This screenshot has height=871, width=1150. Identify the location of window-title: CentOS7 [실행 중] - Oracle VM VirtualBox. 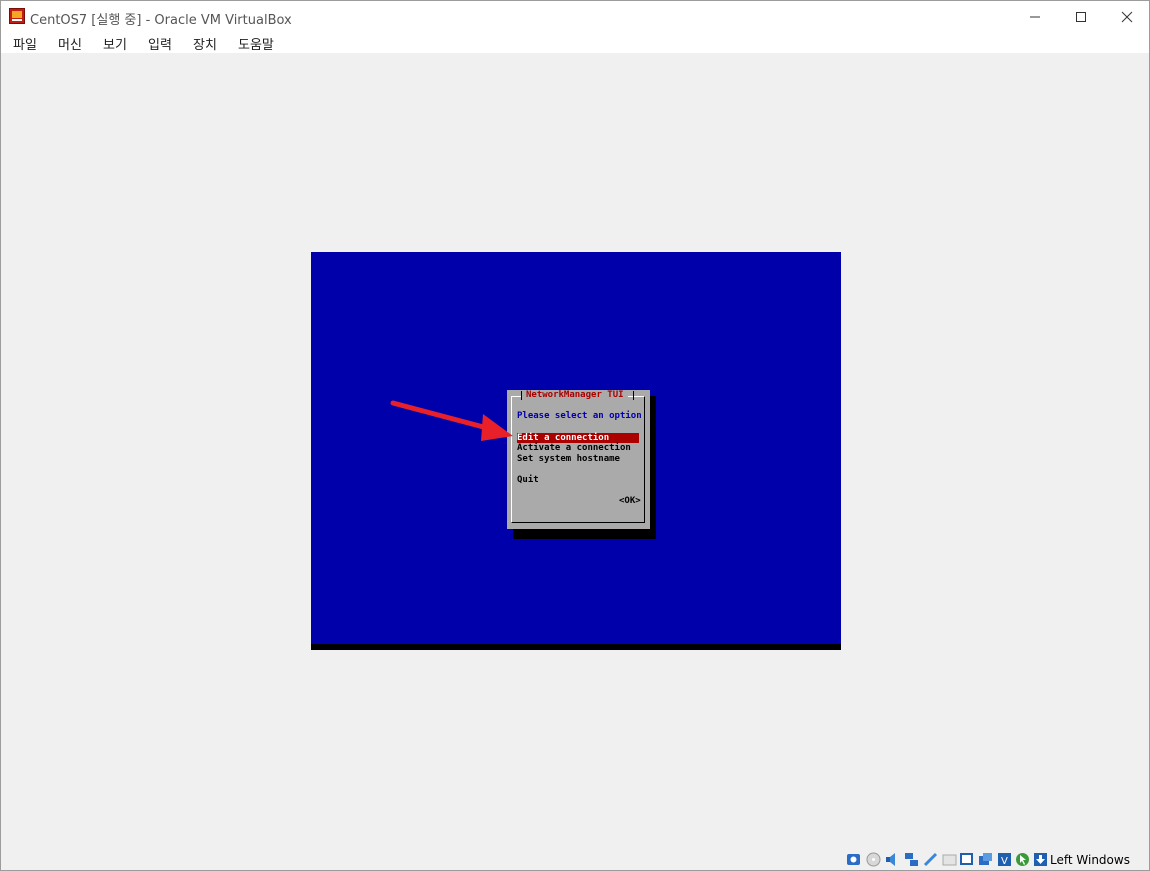
(161, 20).